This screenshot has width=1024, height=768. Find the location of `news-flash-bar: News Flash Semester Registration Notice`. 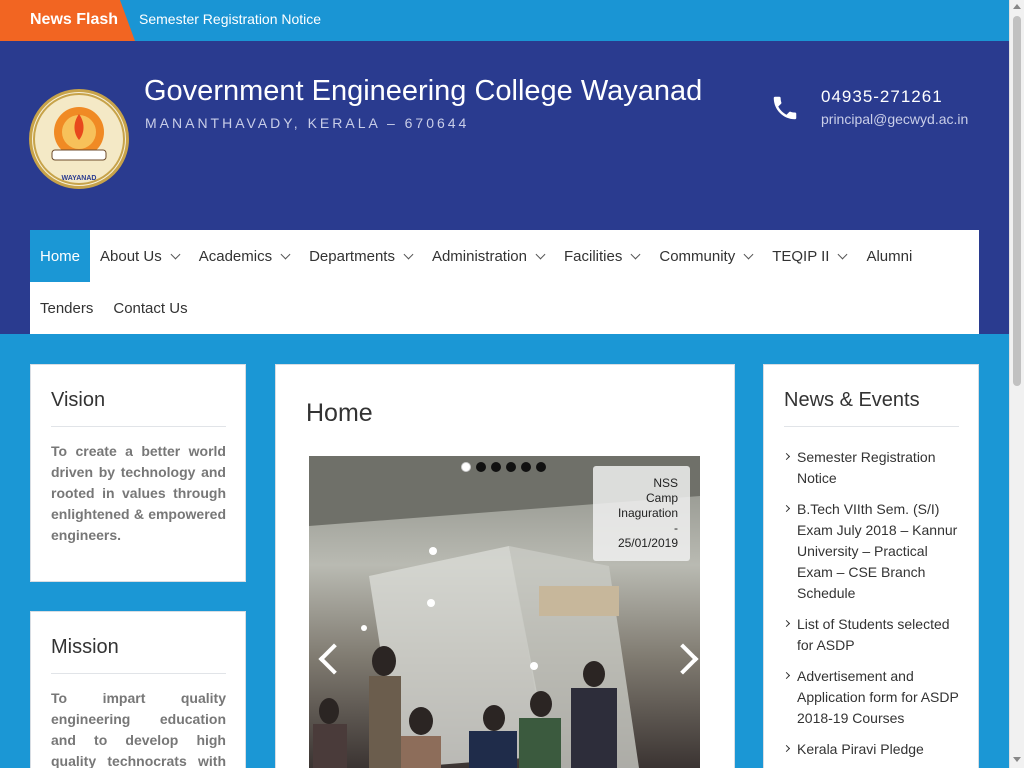

news-flash-bar: News Flash Semester Registration Notice is located at coordinates (504, 20).